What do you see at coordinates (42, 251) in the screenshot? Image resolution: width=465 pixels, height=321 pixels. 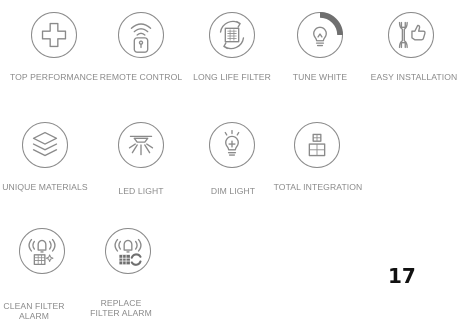 I see `alarm-clean-filter-icon` at bounding box center [42, 251].